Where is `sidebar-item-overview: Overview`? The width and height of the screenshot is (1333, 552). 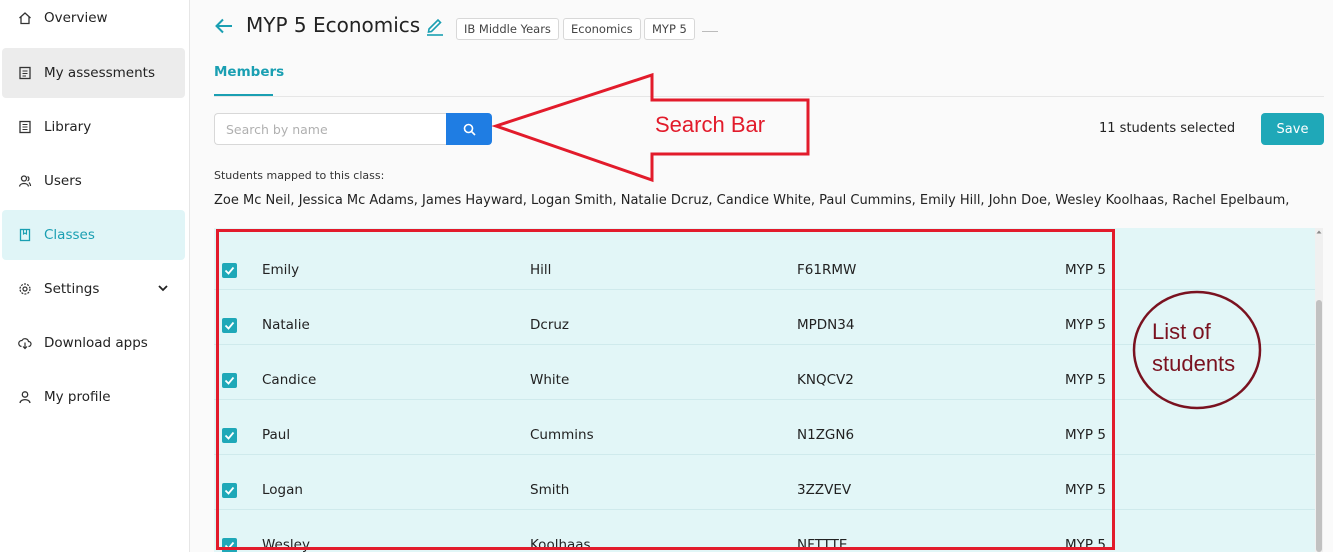
sidebar-item-overview: Overview is located at coordinates (93, 21).